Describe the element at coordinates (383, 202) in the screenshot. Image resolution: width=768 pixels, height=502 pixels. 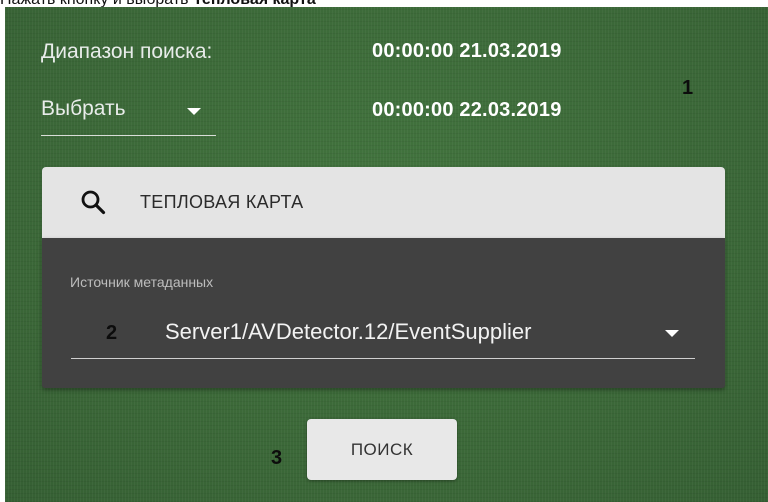
I see `heatmap-search-bar: ТЕПЛОВАЯ КАРТА` at that location.